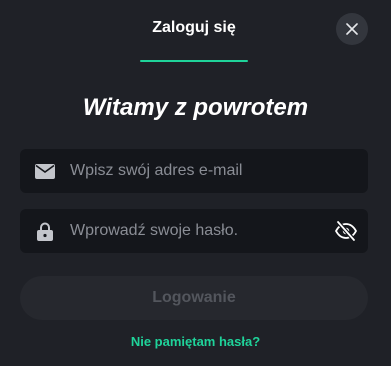 This screenshot has width=391, height=366. I want to click on close-icon, so click(352, 29).